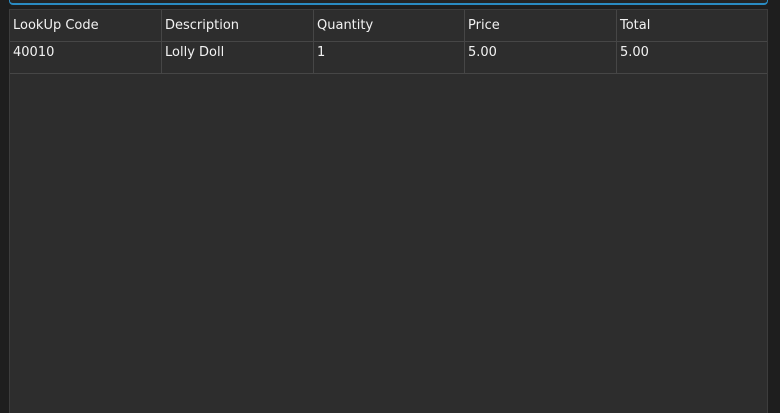  Describe the element at coordinates (238, 25) in the screenshot. I see `column-header-description: Description` at that location.